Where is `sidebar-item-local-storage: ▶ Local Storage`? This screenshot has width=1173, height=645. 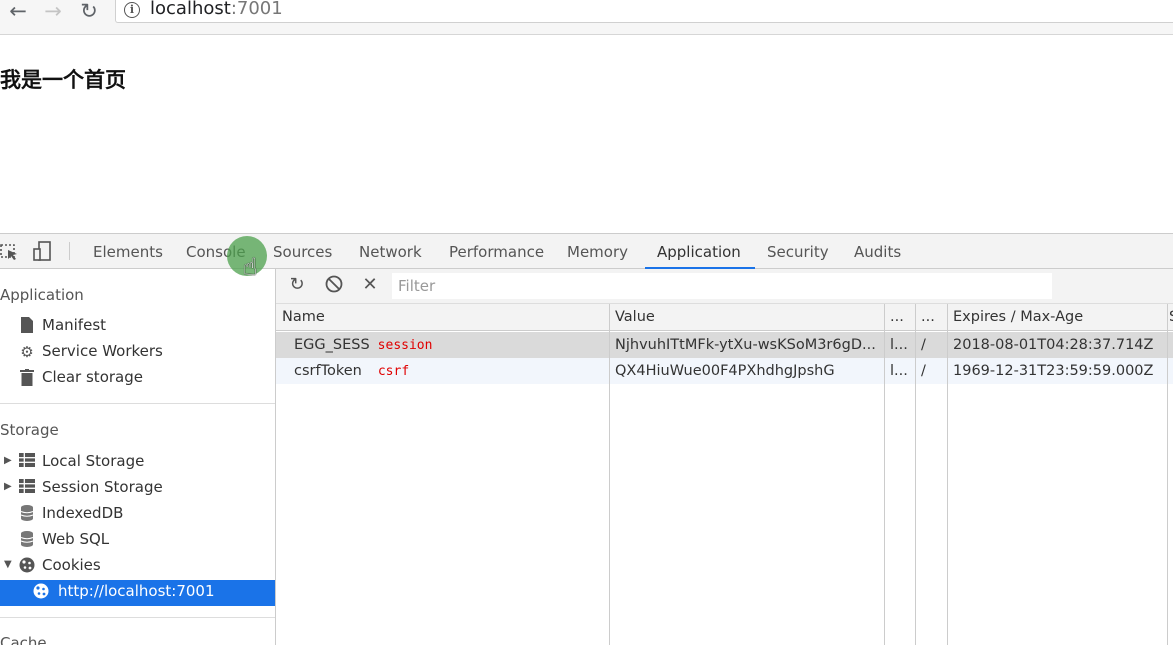 sidebar-item-local-storage: ▶ Local Storage is located at coordinates (137, 463).